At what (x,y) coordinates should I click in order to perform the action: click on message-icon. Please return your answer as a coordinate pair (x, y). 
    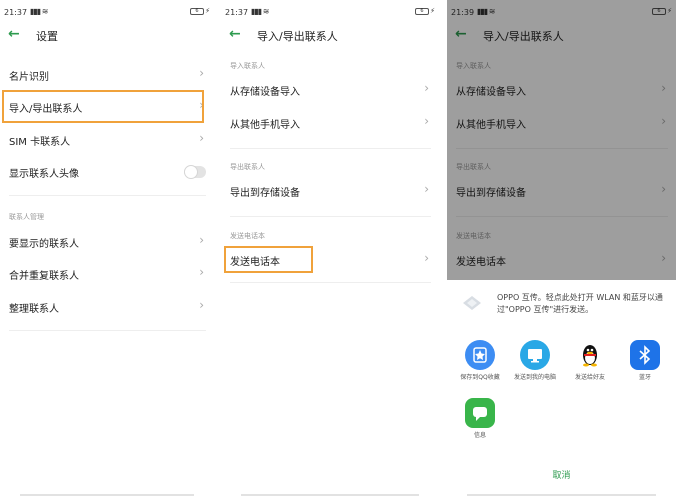
    Looking at the image, I should click on (480, 413).